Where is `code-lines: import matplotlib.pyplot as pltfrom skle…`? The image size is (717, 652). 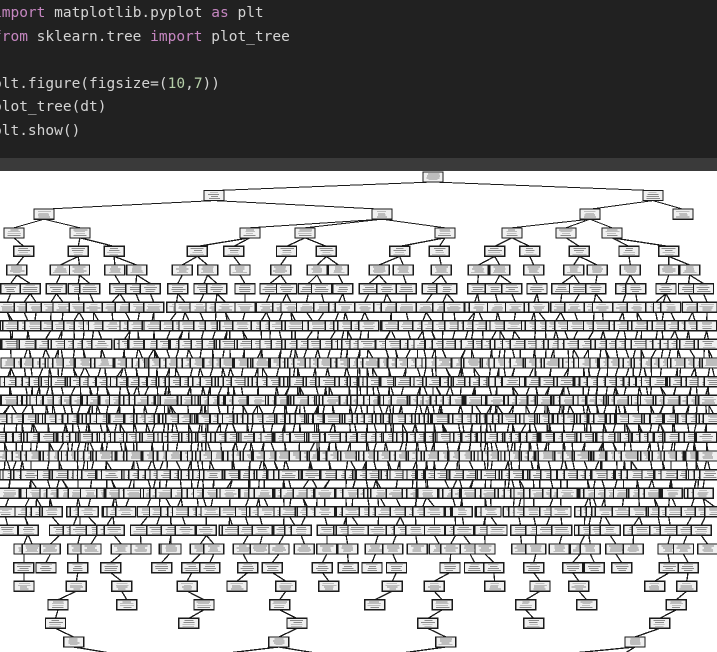 code-lines: import matplotlib.pyplot as pltfrom skle… is located at coordinates (145, 72).